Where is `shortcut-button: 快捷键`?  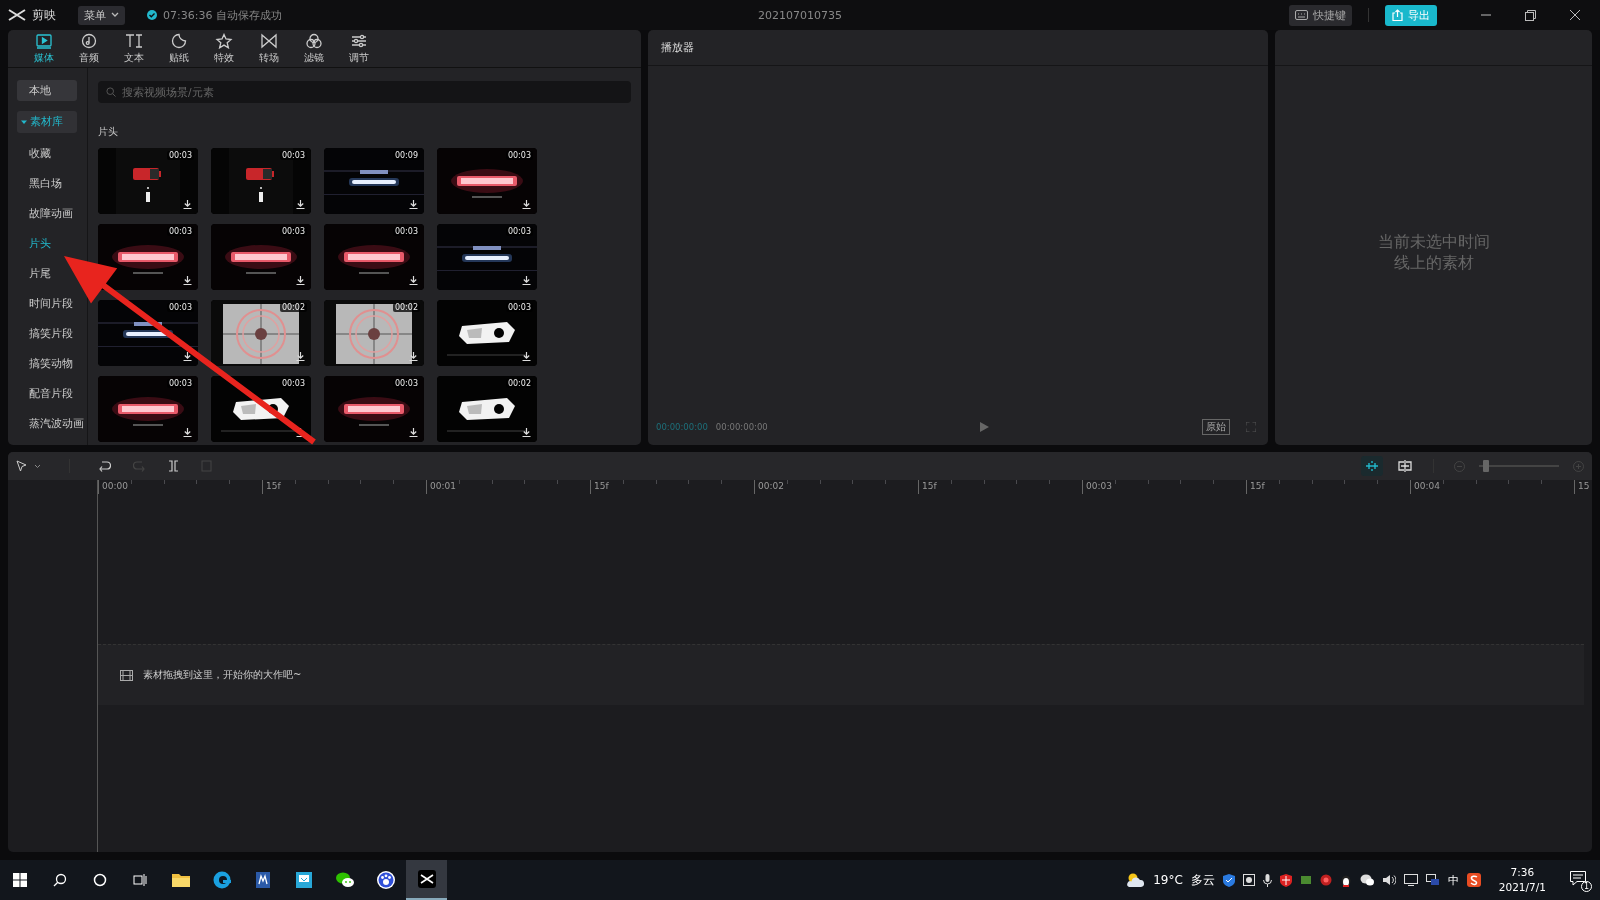
shortcut-button: 快捷键 is located at coordinates (1320, 15).